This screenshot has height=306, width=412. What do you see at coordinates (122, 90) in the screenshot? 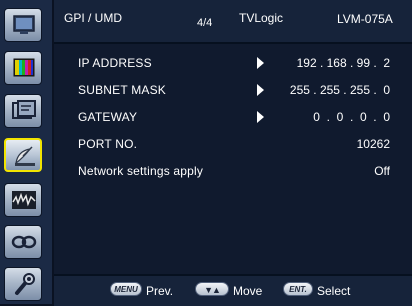
I see `setting-label: SUBNET MASK` at bounding box center [122, 90].